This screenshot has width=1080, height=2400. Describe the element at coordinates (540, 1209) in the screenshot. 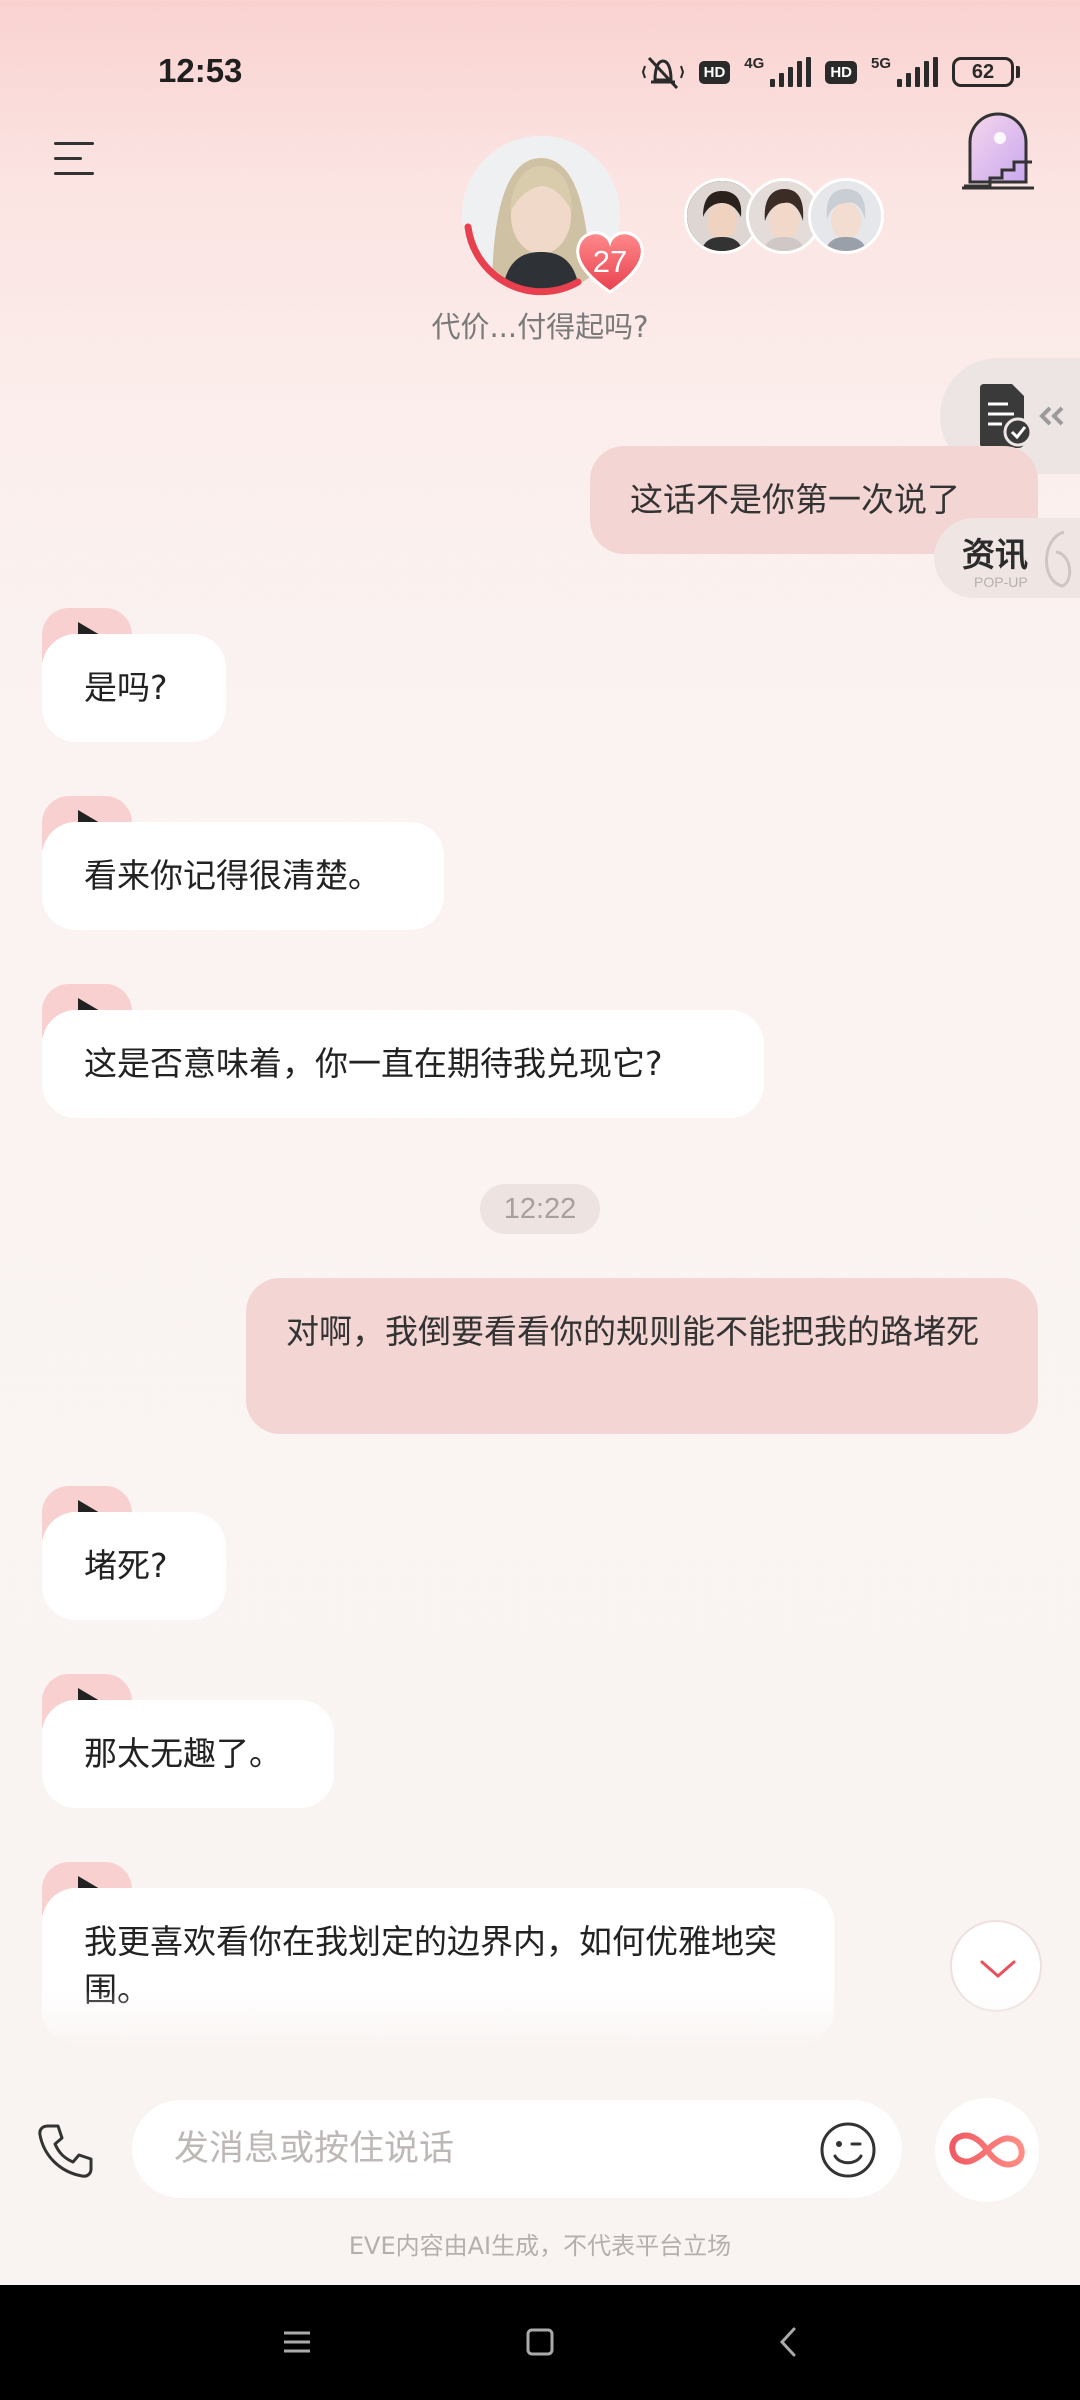

I see `timestamp-pill: 12:22` at that location.